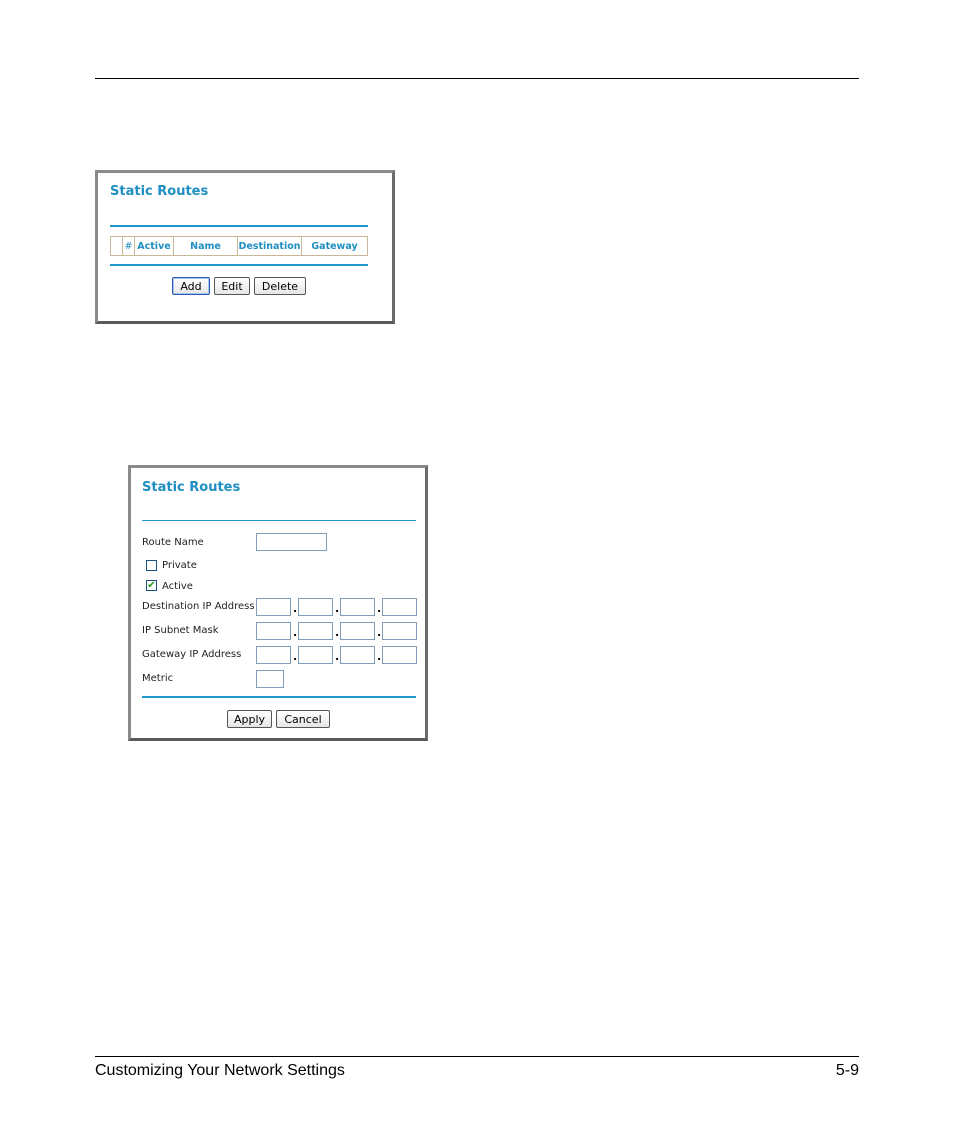 The height and width of the screenshot is (1145, 954). Describe the element at coordinates (173, 542) in the screenshot. I see `route-name-label: Route Name` at that location.